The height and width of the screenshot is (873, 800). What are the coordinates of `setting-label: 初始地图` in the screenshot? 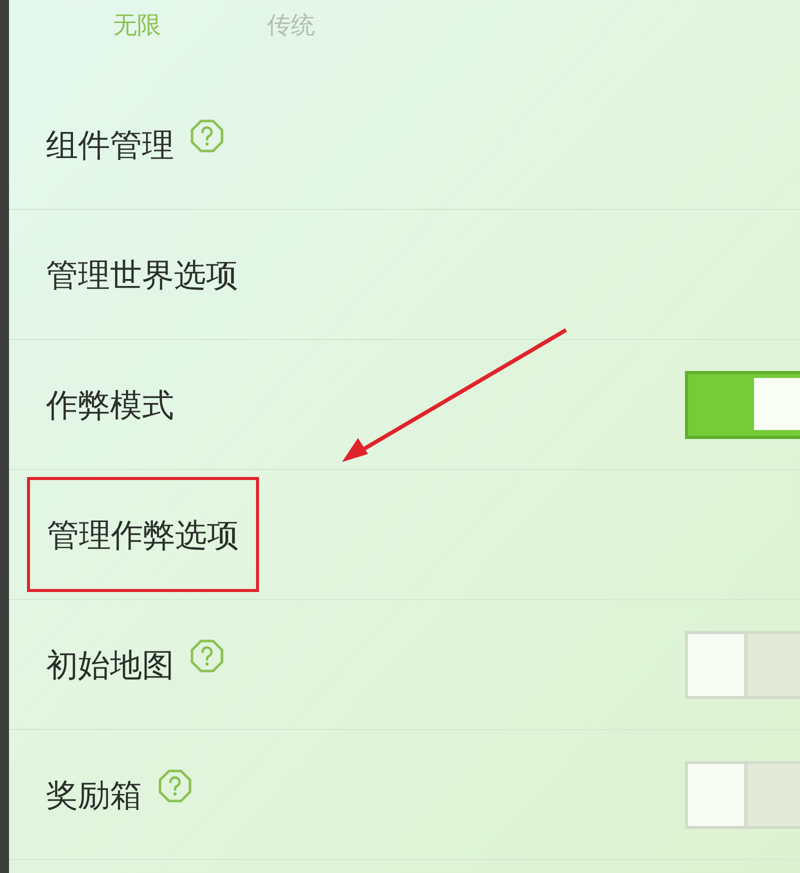 It's located at (110, 664).